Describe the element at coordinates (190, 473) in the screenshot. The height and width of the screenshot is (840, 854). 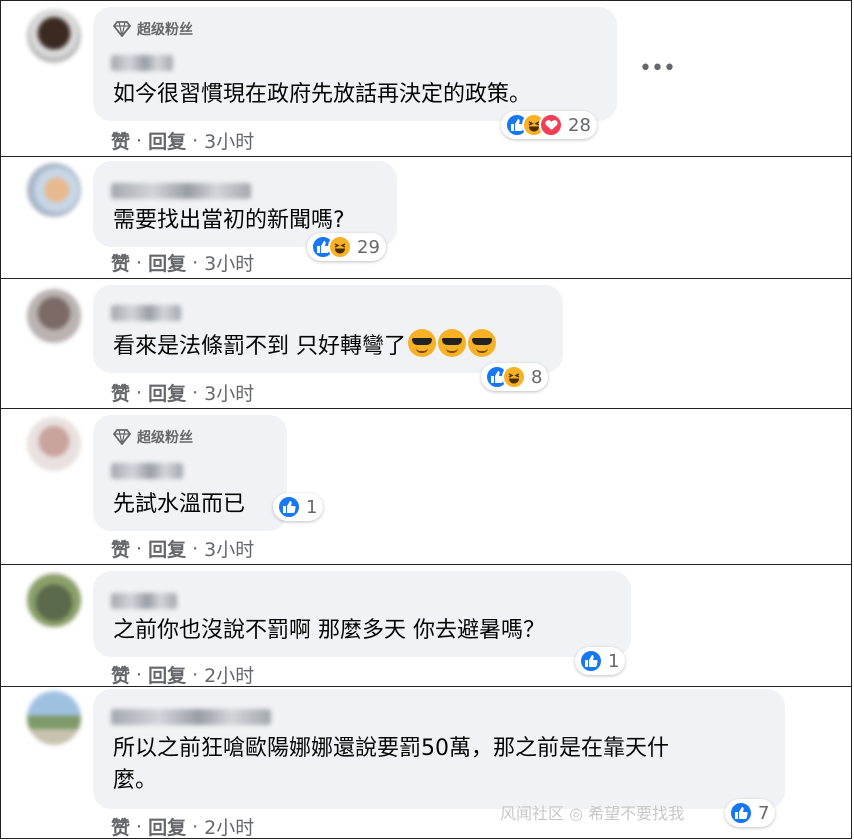
I see `comment-bubble: 超级粉丝 先試水溫而已` at that location.